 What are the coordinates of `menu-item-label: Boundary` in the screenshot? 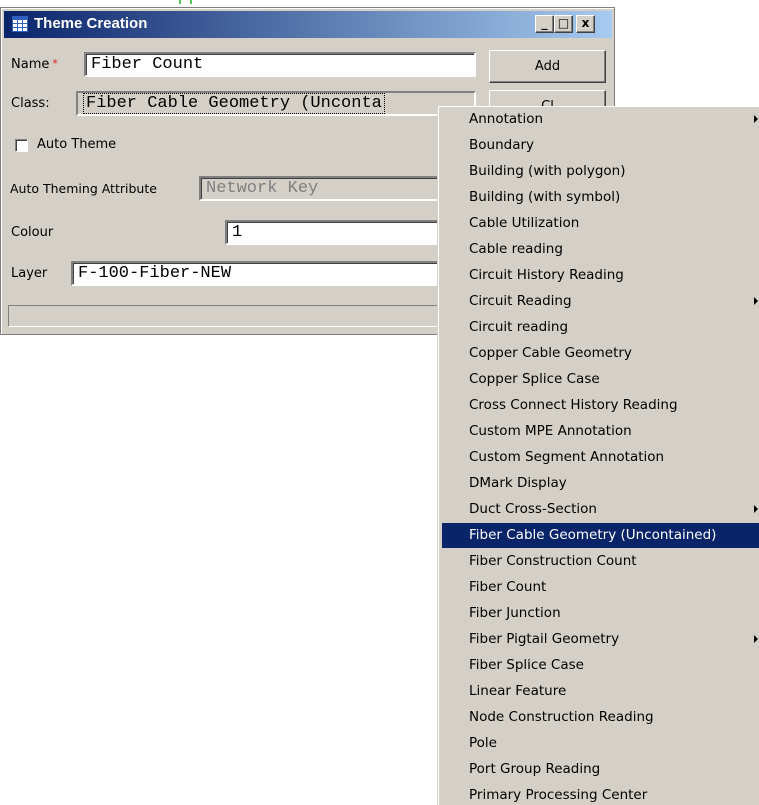 It's located at (502, 145).